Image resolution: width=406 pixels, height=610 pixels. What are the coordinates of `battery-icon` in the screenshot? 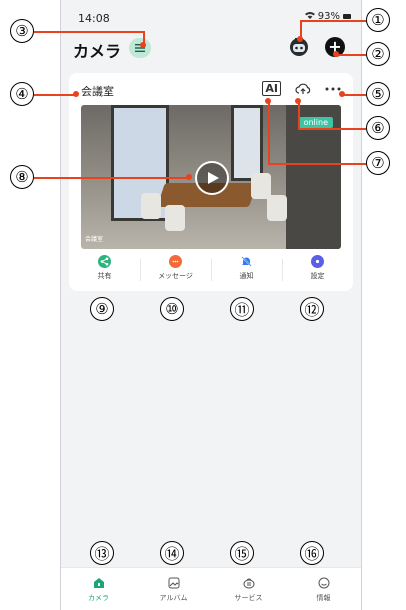 It's located at (347, 16).